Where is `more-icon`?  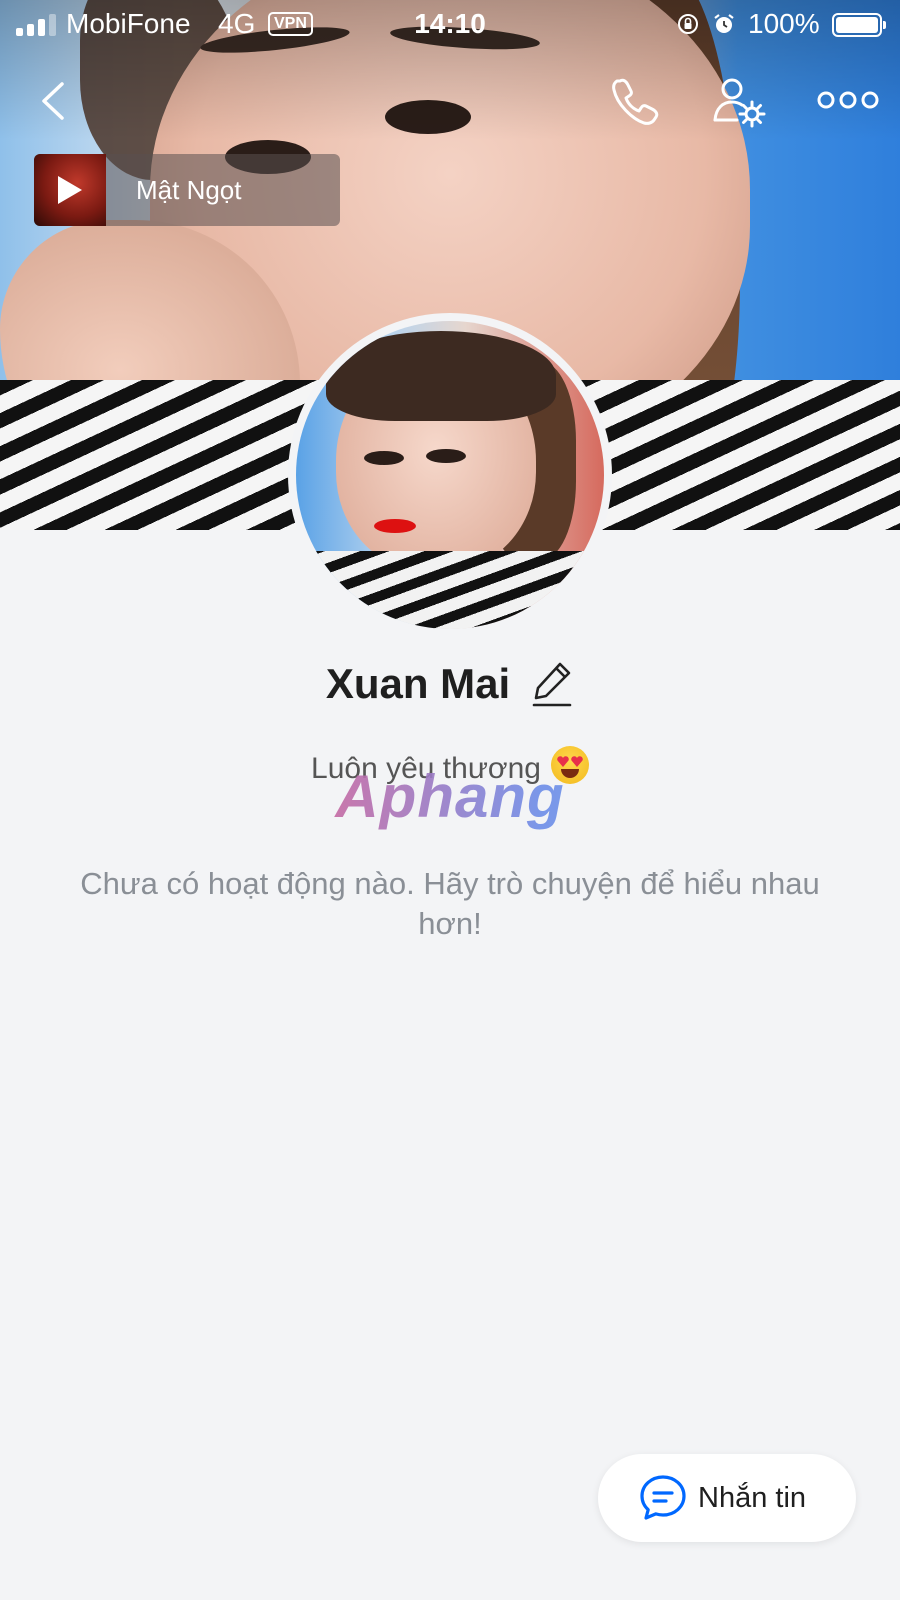 more-icon is located at coordinates (848, 100).